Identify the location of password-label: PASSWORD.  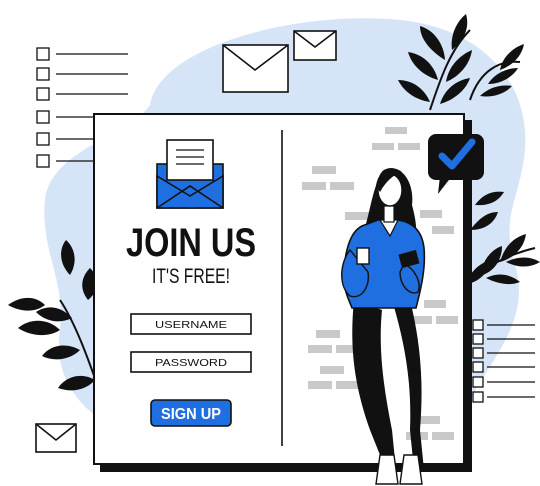
(191, 363).